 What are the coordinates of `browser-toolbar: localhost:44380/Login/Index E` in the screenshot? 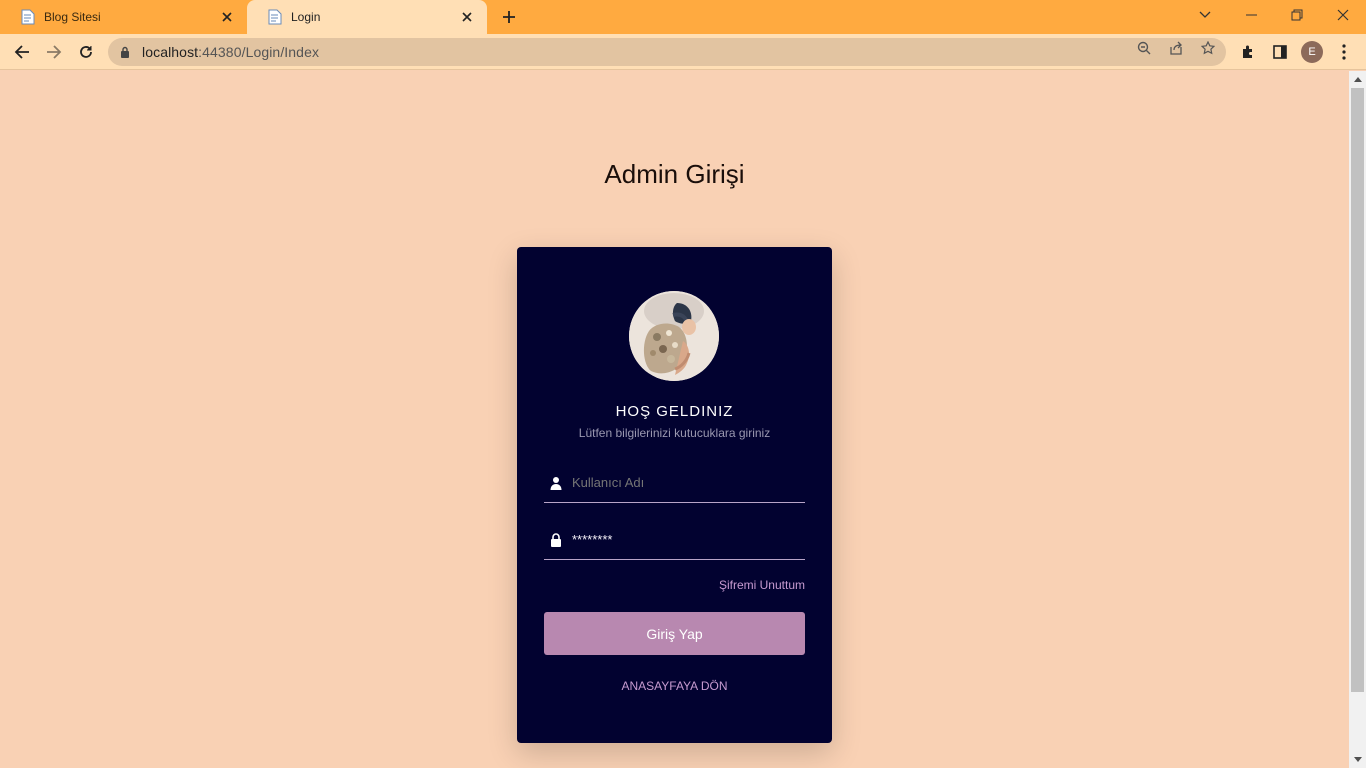 It's located at (683, 52).